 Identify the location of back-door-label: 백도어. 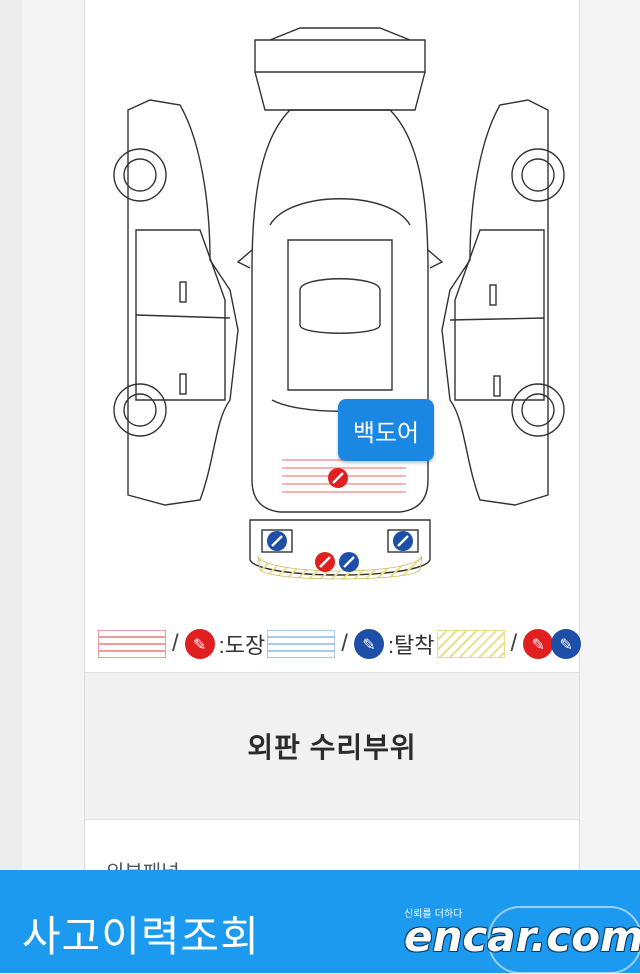
(386, 432).